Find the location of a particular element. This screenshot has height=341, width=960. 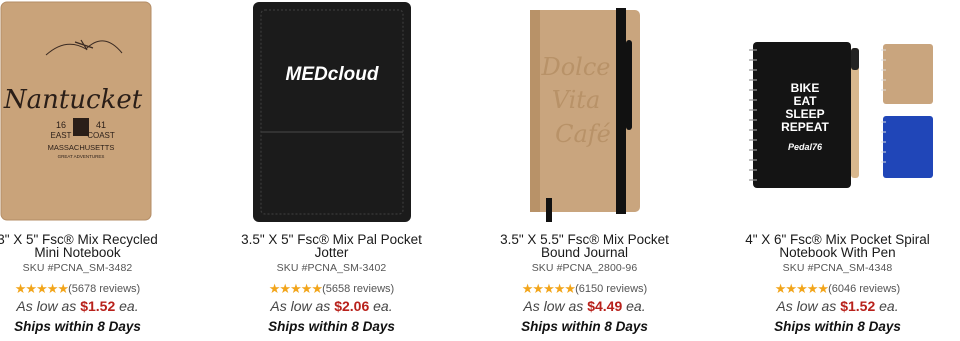

svg-text: SLEEP is located at coordinates (804, 114).